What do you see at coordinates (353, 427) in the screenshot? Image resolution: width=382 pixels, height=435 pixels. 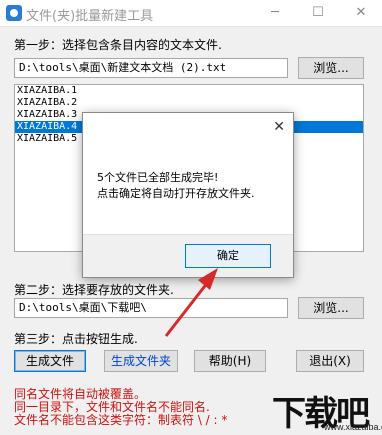 I see `watermark-url: www.xiazaiba.com` at bounding box center [353, 427].